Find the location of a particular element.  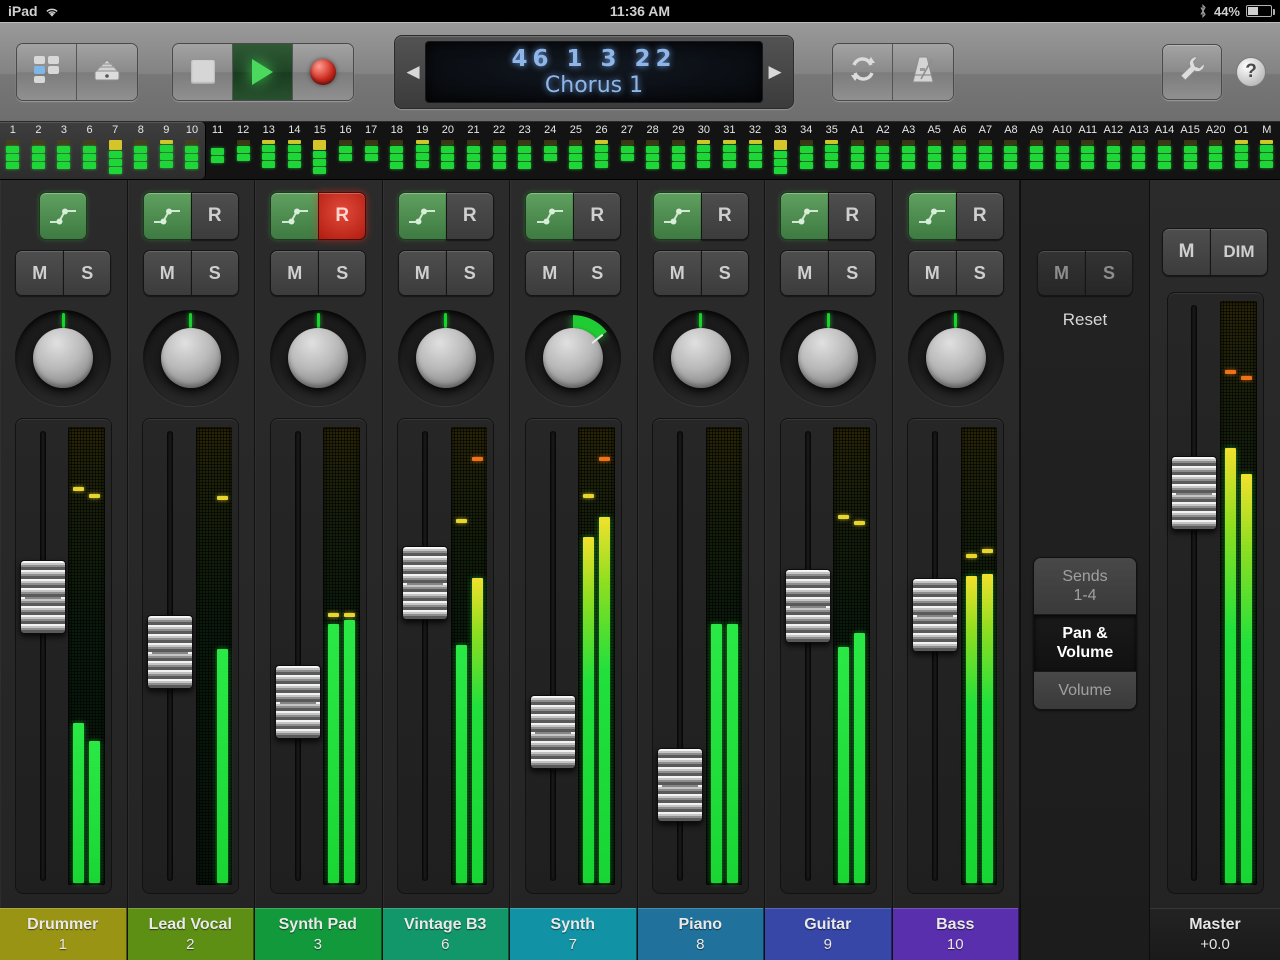

ruler-cell: 30 is located at coordinates (704, 150).